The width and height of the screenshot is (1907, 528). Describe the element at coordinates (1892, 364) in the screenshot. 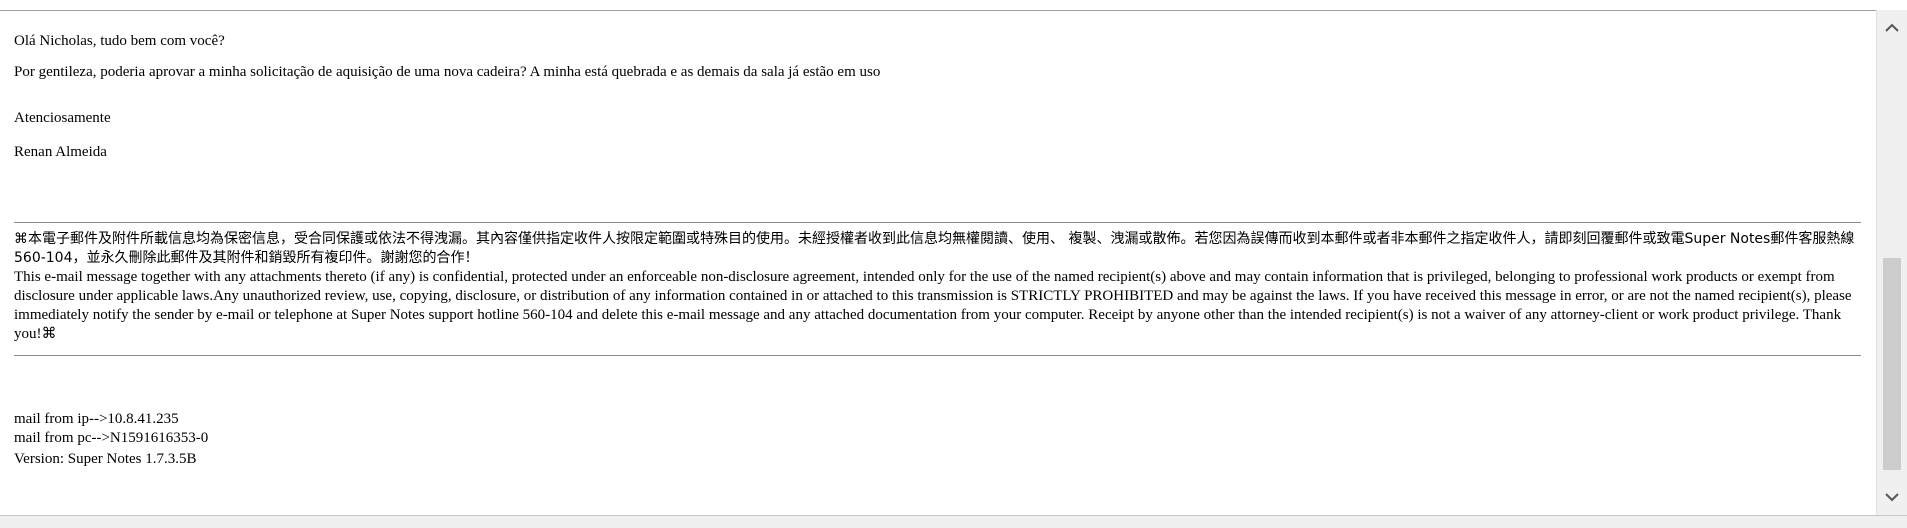

I see `scroll-thumb` at that location.